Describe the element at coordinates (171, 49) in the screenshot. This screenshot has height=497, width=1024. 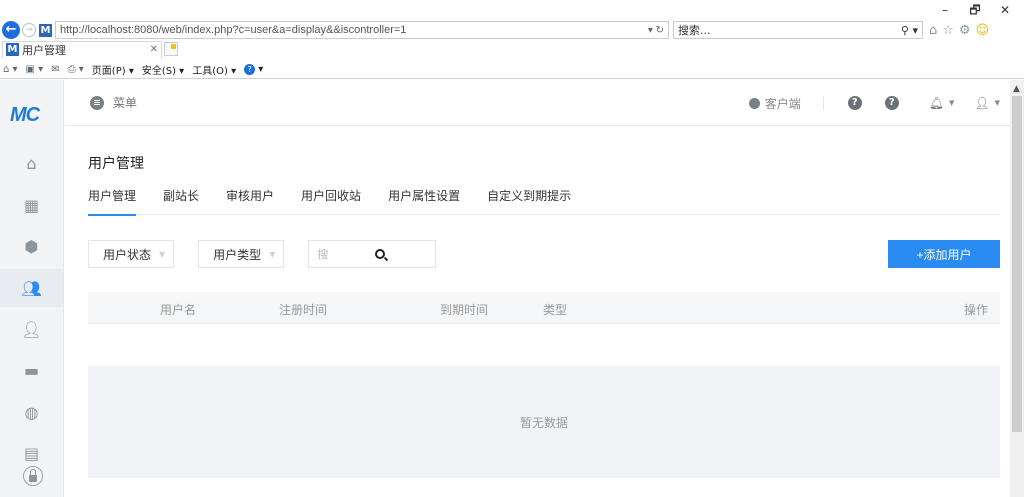
I see `new-tab-button` at that location.